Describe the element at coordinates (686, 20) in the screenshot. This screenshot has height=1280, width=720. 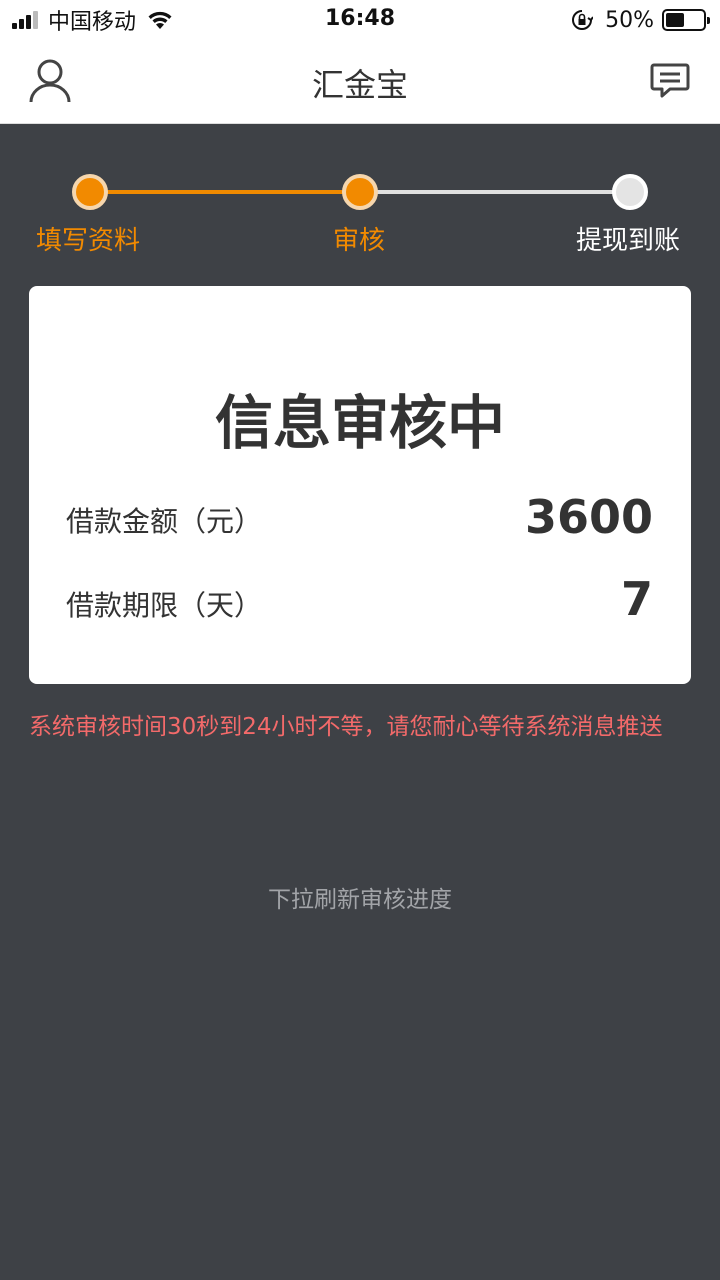
I see `battery-icon` at that location.